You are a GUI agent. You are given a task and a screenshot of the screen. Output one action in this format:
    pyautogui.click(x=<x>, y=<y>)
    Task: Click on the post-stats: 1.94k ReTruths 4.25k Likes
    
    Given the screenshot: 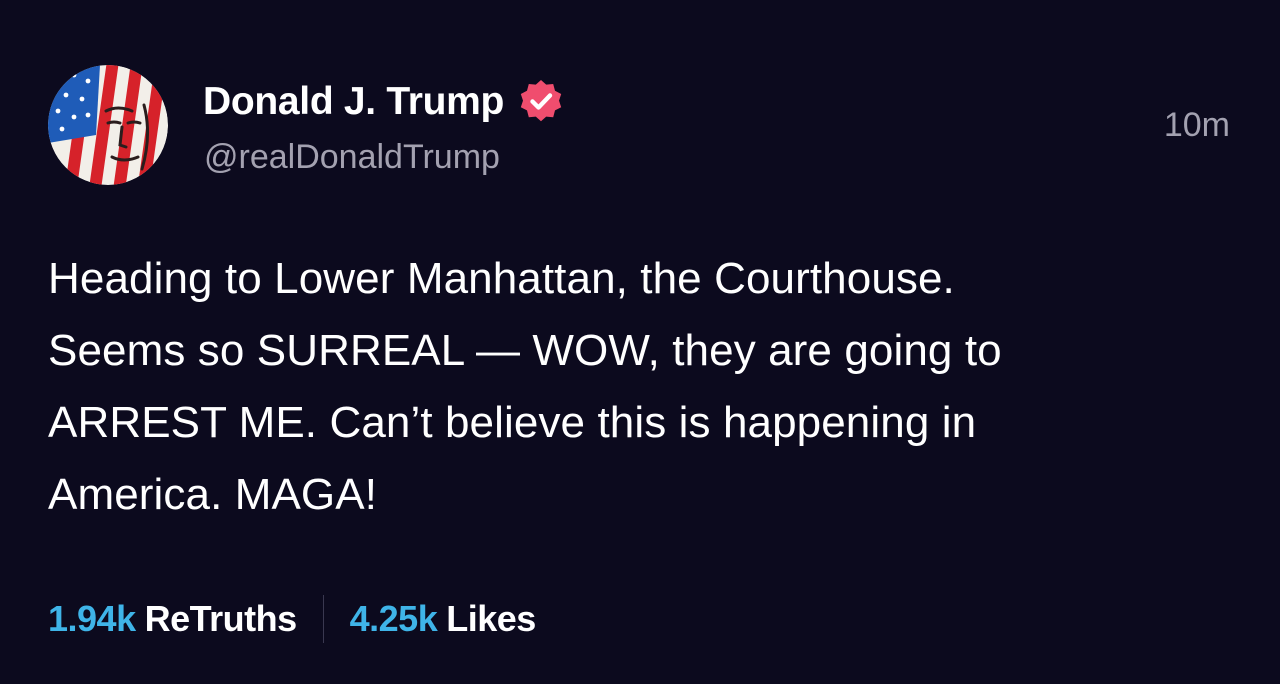 What is the action you would take?
    pyautogui.click(x=292, y=619)
    